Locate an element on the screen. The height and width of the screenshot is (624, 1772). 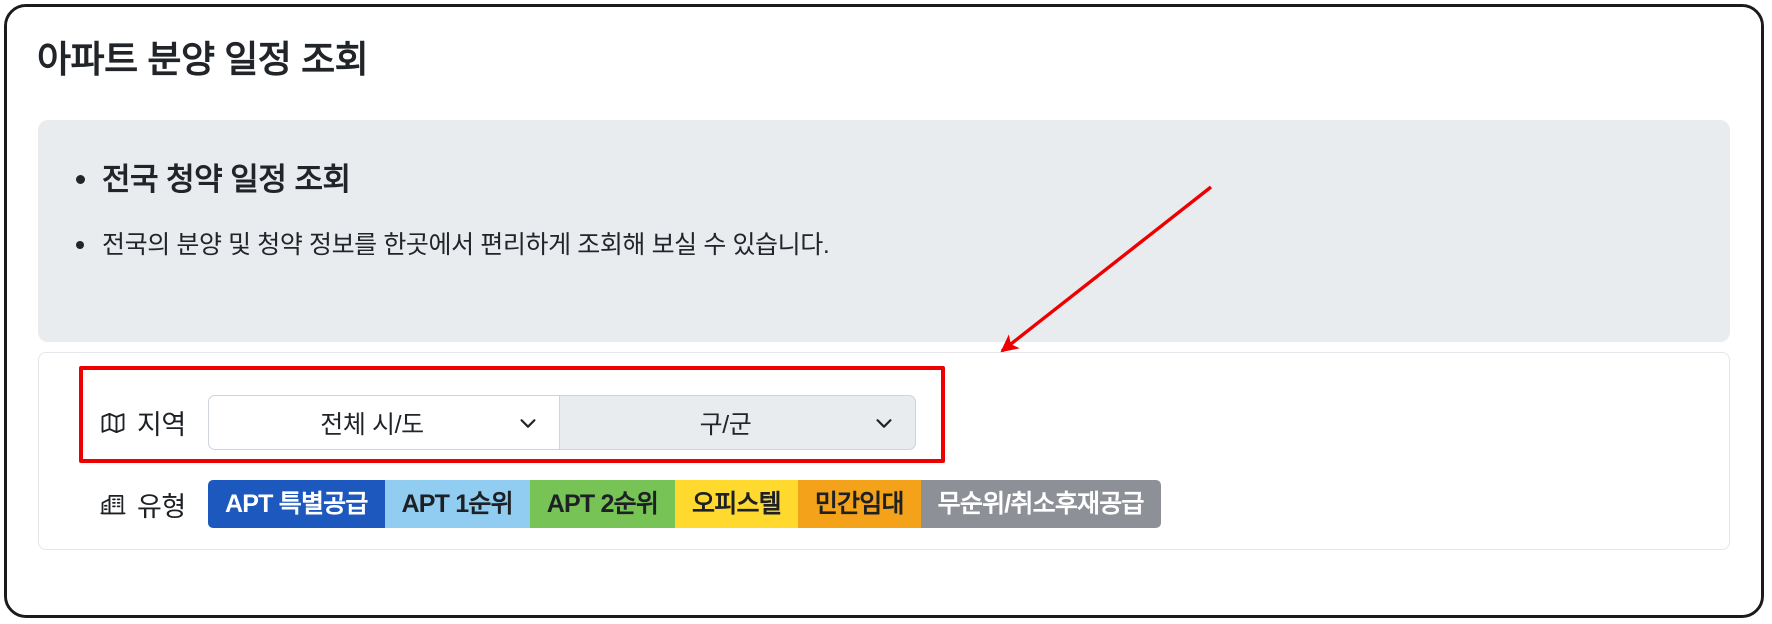
gugun-select-value: 구/군 is located at coordinates (725, 424).